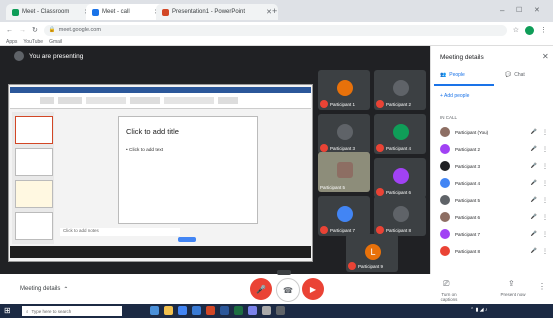 The height and width of the screenshot is (318, 553). What do you see at coordinates (502, 10) in the screenshot?
I see `minimize-icon: –` at bounding box center [502, 10].